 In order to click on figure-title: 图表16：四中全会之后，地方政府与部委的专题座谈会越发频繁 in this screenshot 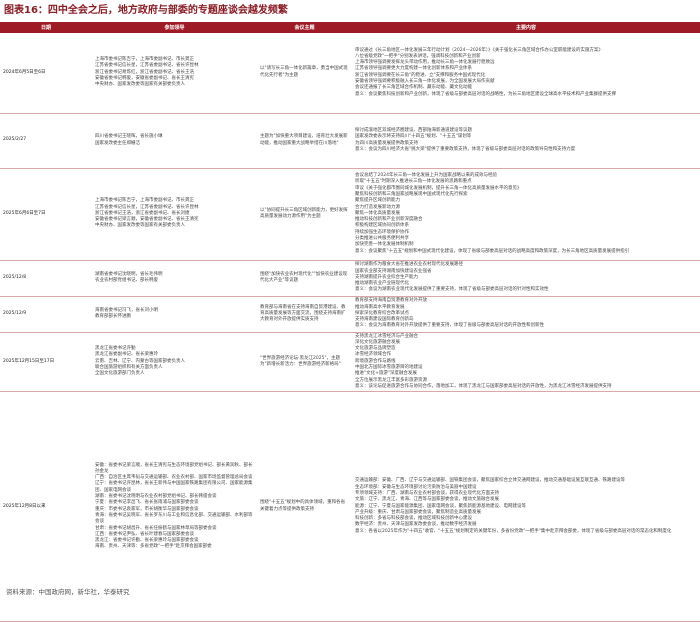, I will do `click(146, 10)`.